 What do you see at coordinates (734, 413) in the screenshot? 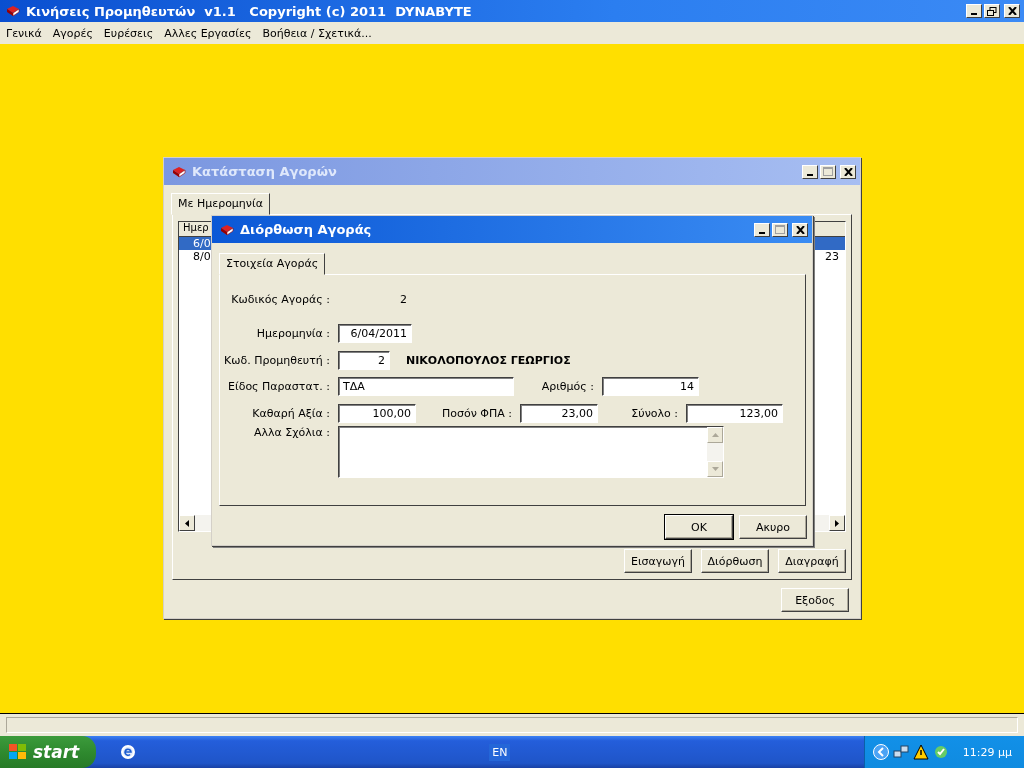
I see `input-field: 123,00` at bounding box center [734, 413].